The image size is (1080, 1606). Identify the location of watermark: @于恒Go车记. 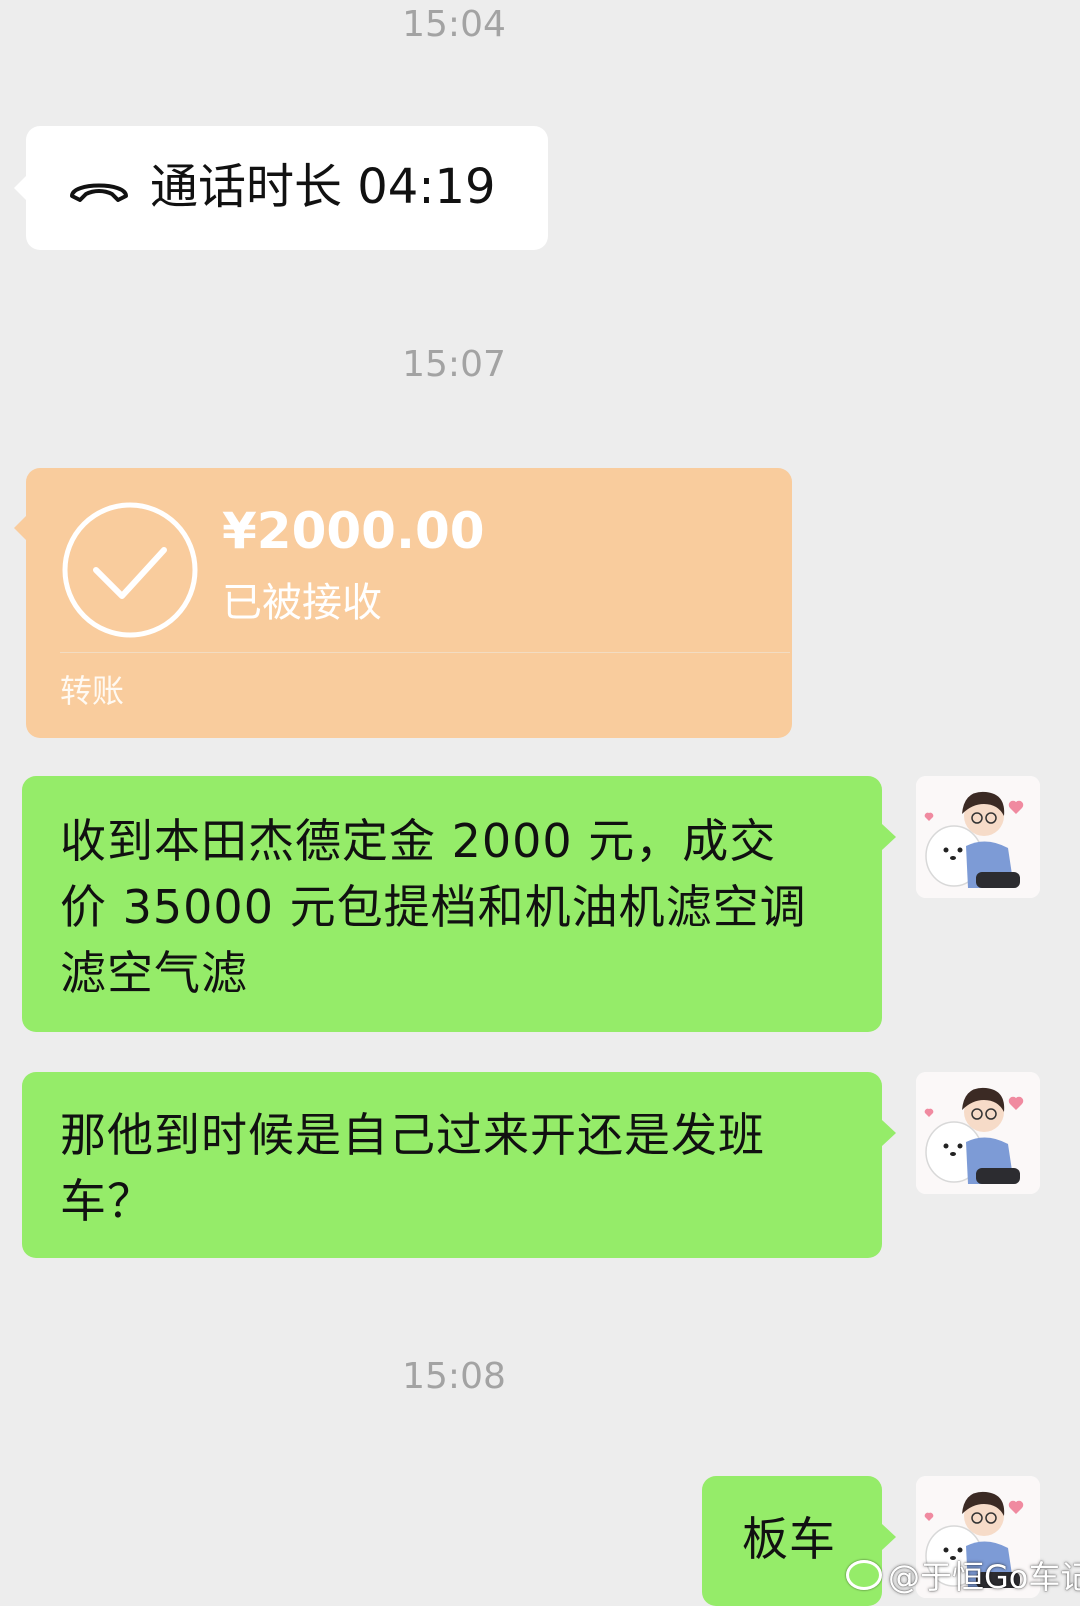
(963, 1575).